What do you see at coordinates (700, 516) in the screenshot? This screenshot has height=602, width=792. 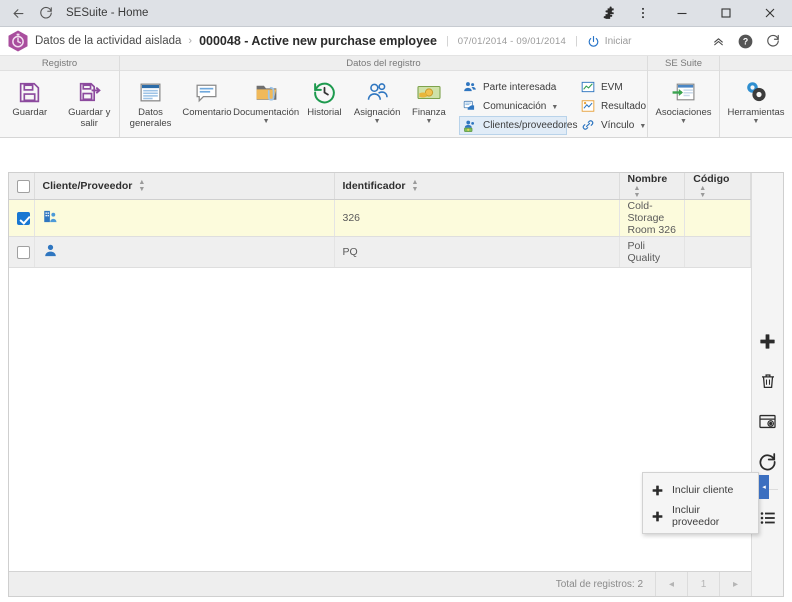 I see `menu-item-incluir-proveedor: Incluir proveedor` at bounding box center [700, 516].